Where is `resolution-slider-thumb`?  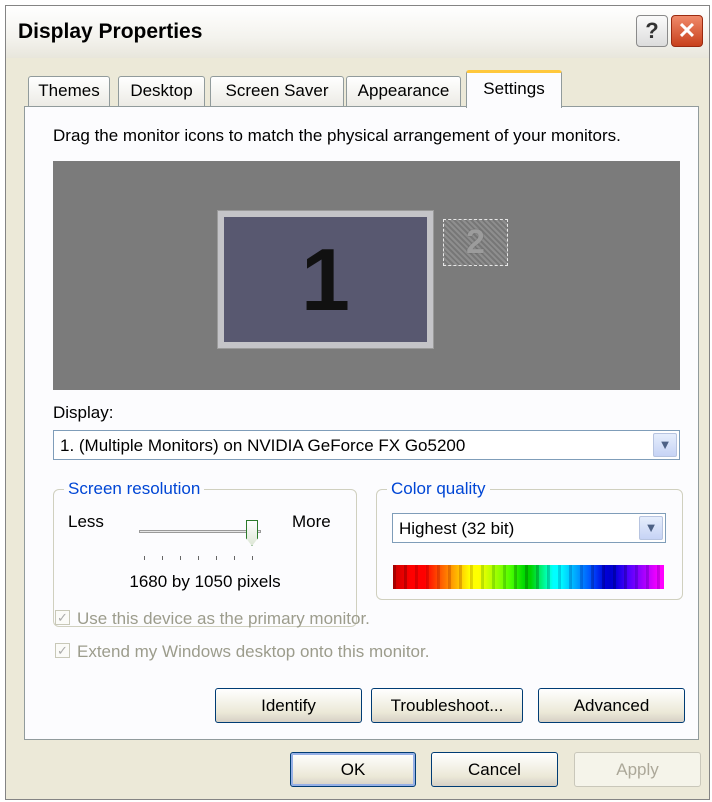 resolution-slider-thumb is located at coordinates (252, 533).